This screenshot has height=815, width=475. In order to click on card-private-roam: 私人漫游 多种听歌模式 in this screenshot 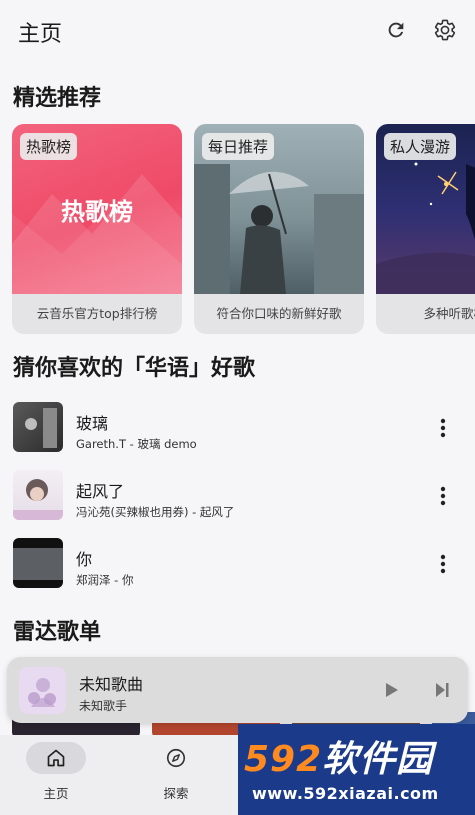, I will do `click(425, 229)`.